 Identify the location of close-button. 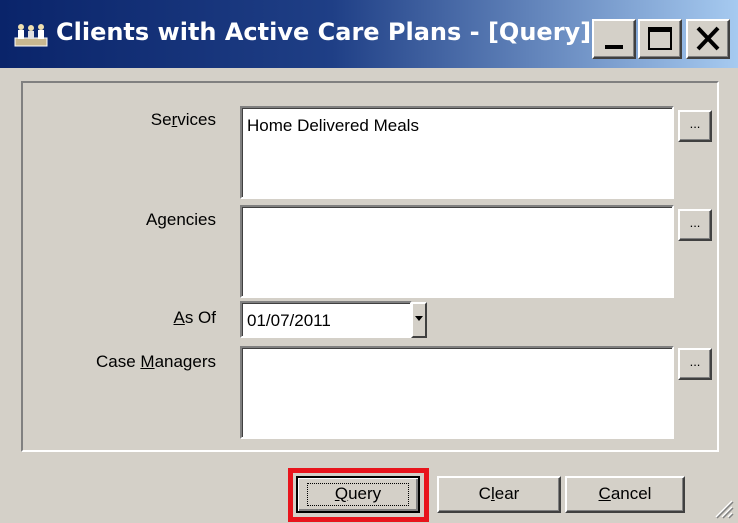
(708, 39).